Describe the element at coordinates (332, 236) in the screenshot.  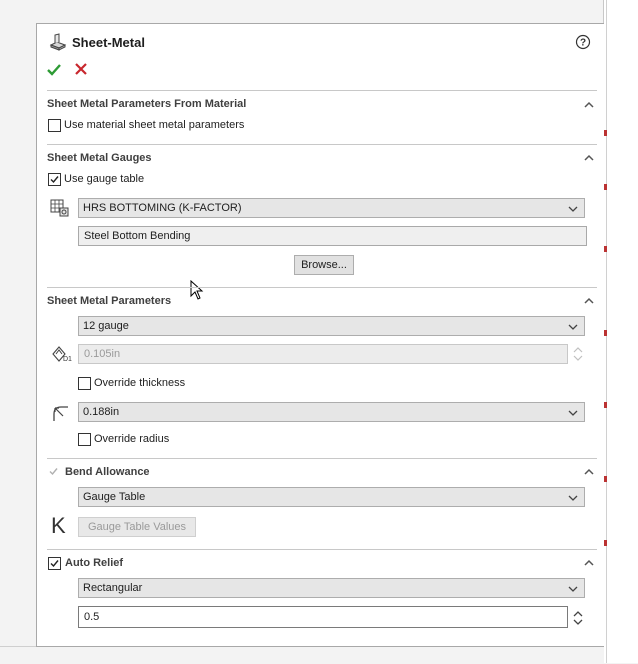
I see `gauge-description-field: Steel Bottom Bending` at that location.